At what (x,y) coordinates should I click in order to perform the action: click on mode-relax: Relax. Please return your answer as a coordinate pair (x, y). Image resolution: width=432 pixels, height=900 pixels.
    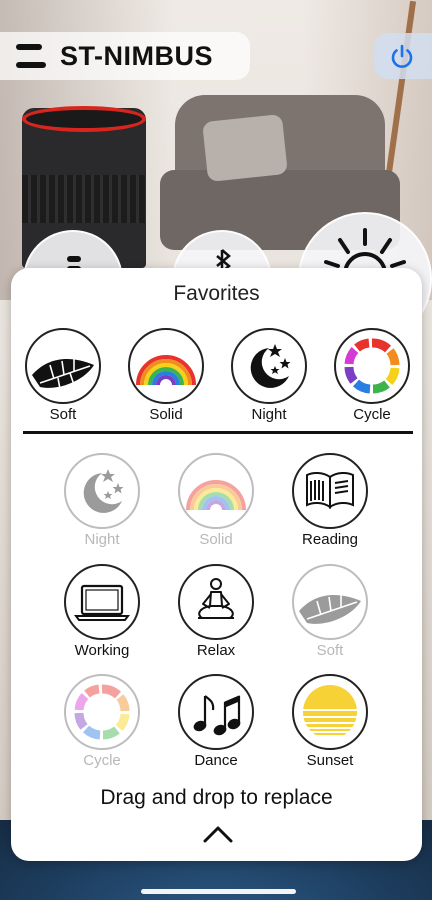
    Looking at the image, I should click on (216, 611).